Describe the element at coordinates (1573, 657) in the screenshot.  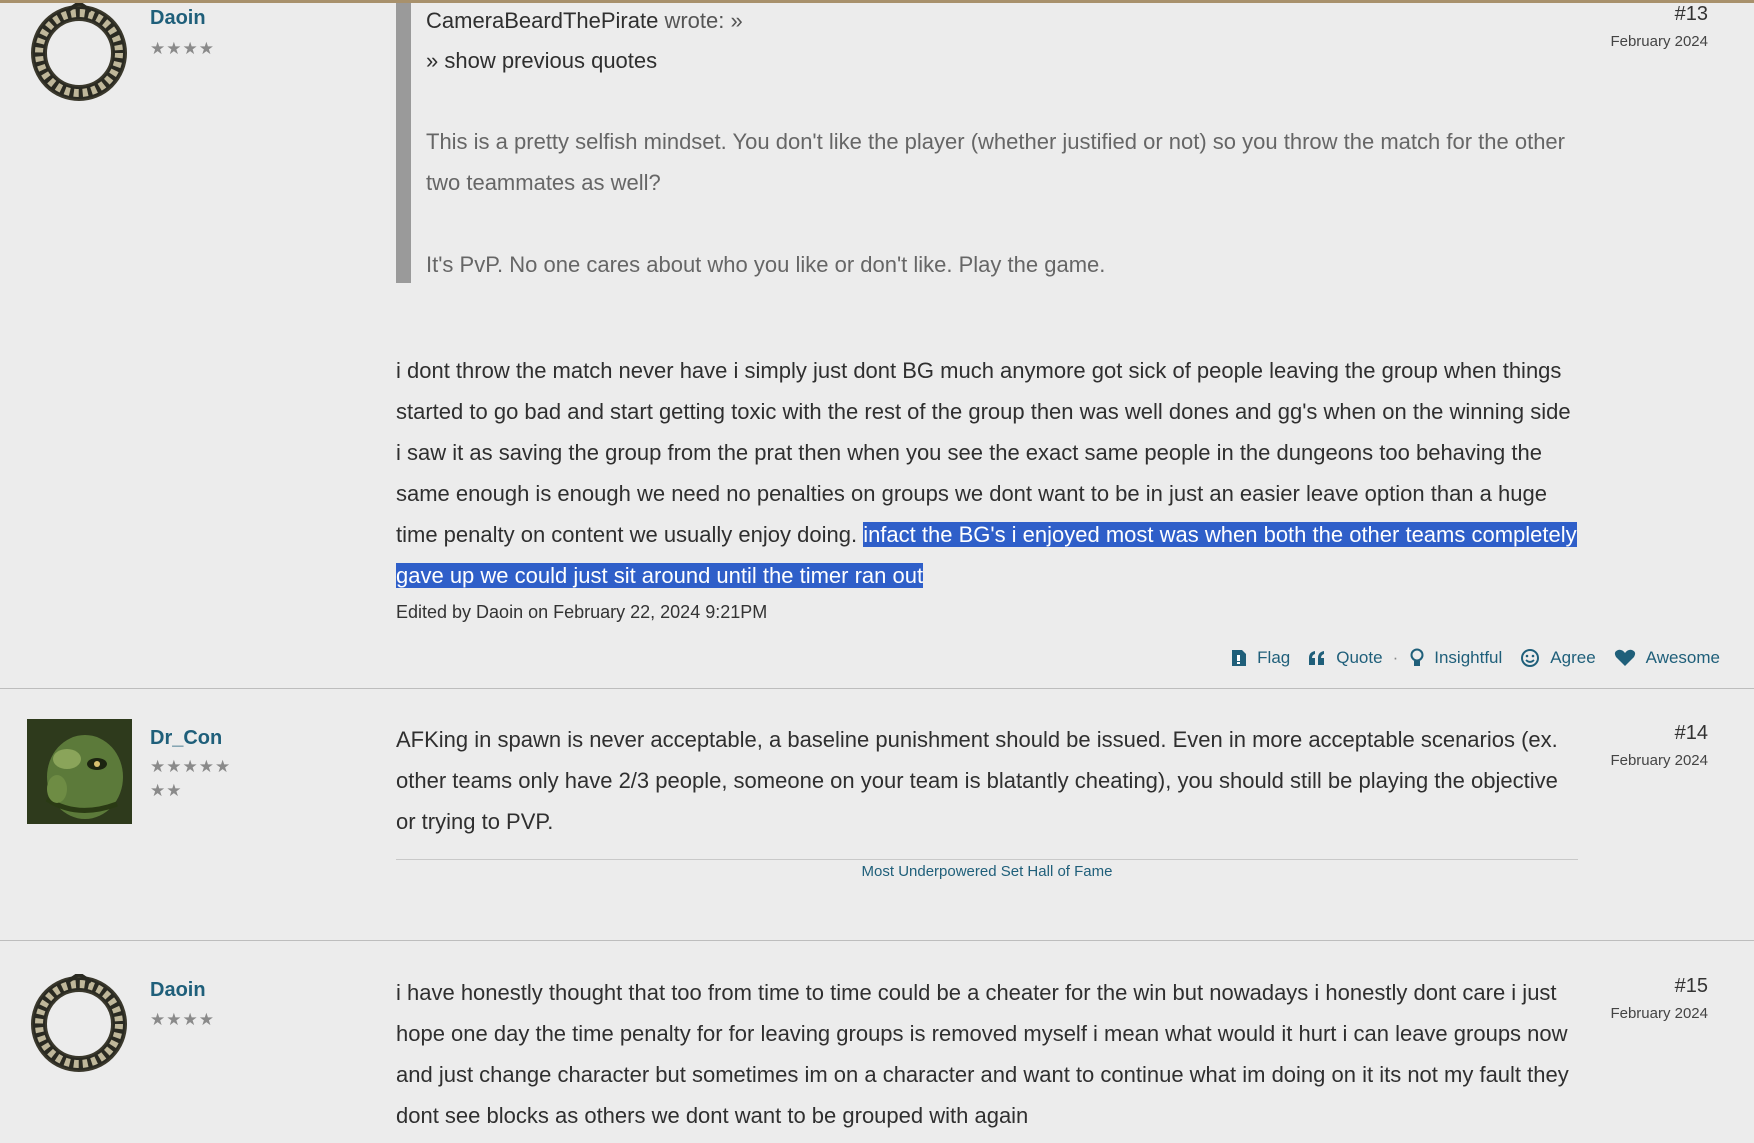
I see `agree-label: Agree` at that location.